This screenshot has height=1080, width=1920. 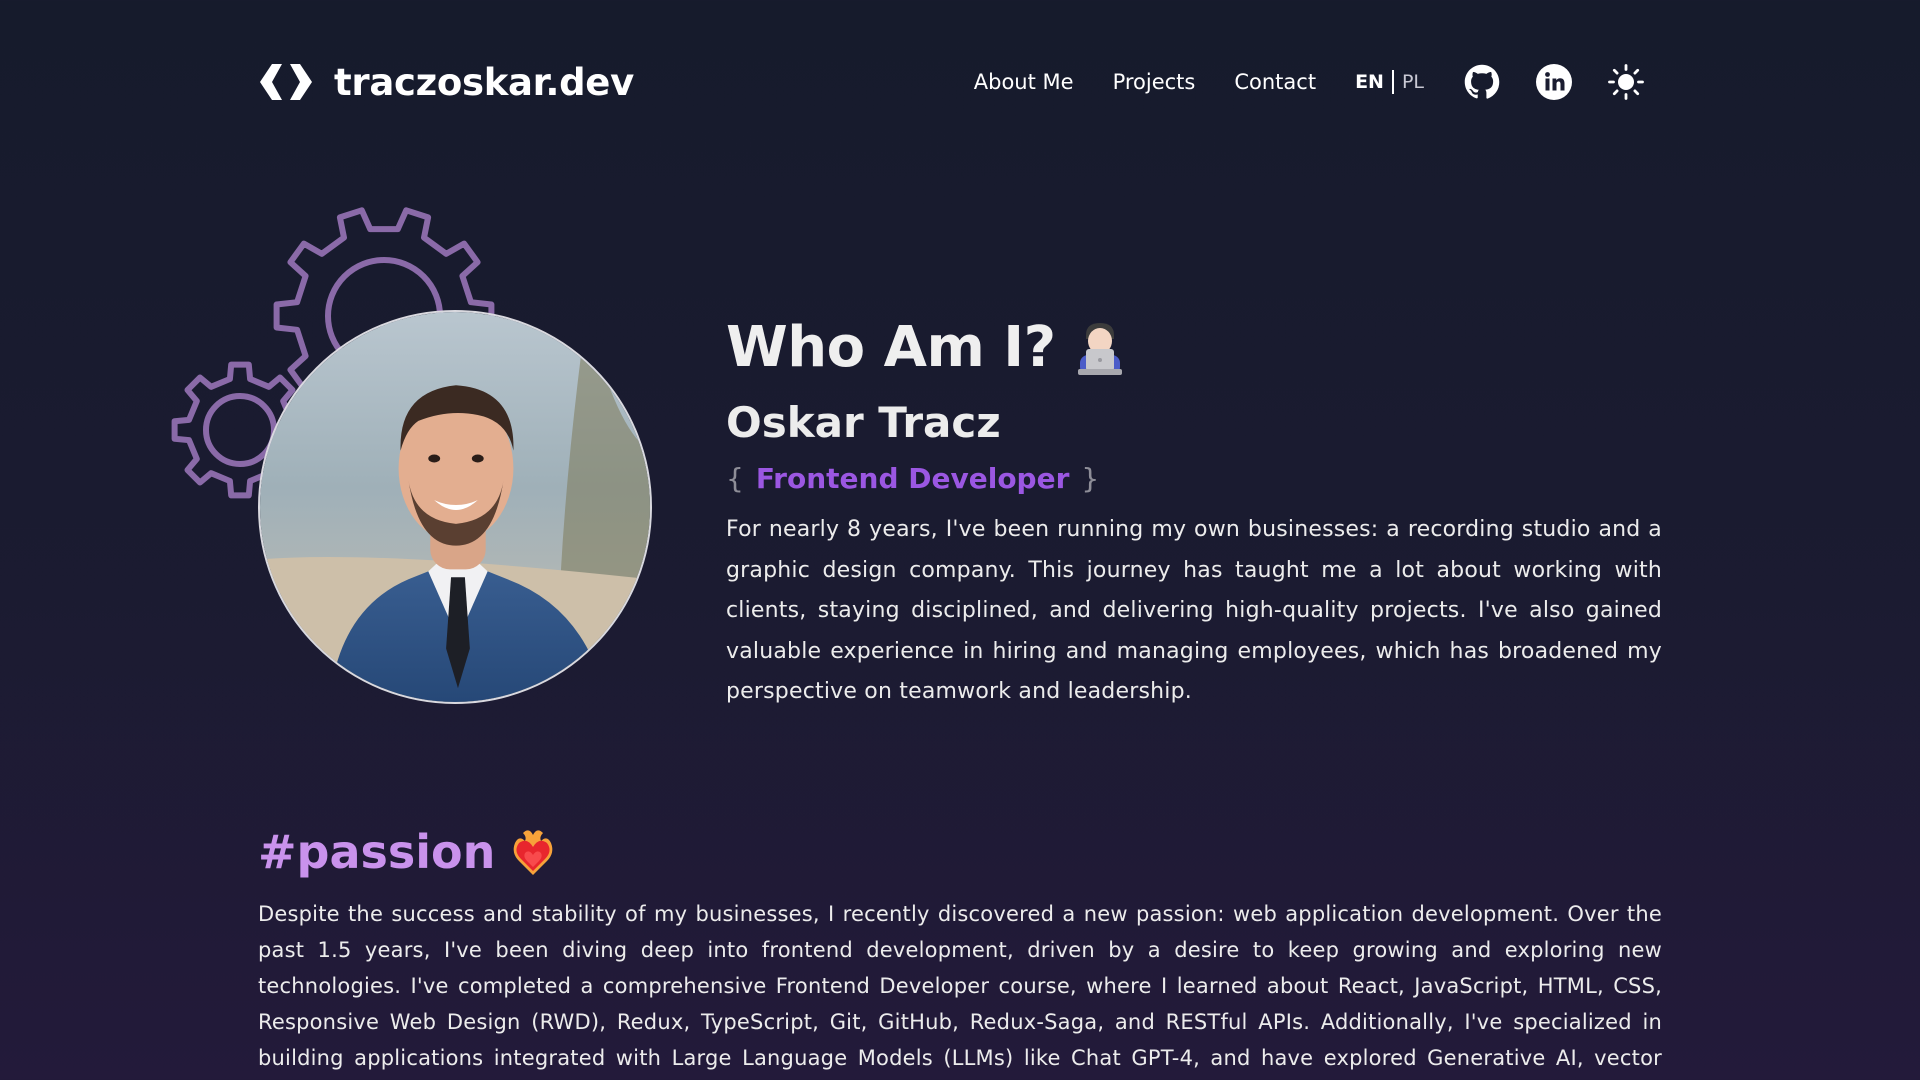 What do you see at coordinates (1154, 82) in the screenshot?
I see `nav-projects: Projects` at bounding box center [1154, 82].